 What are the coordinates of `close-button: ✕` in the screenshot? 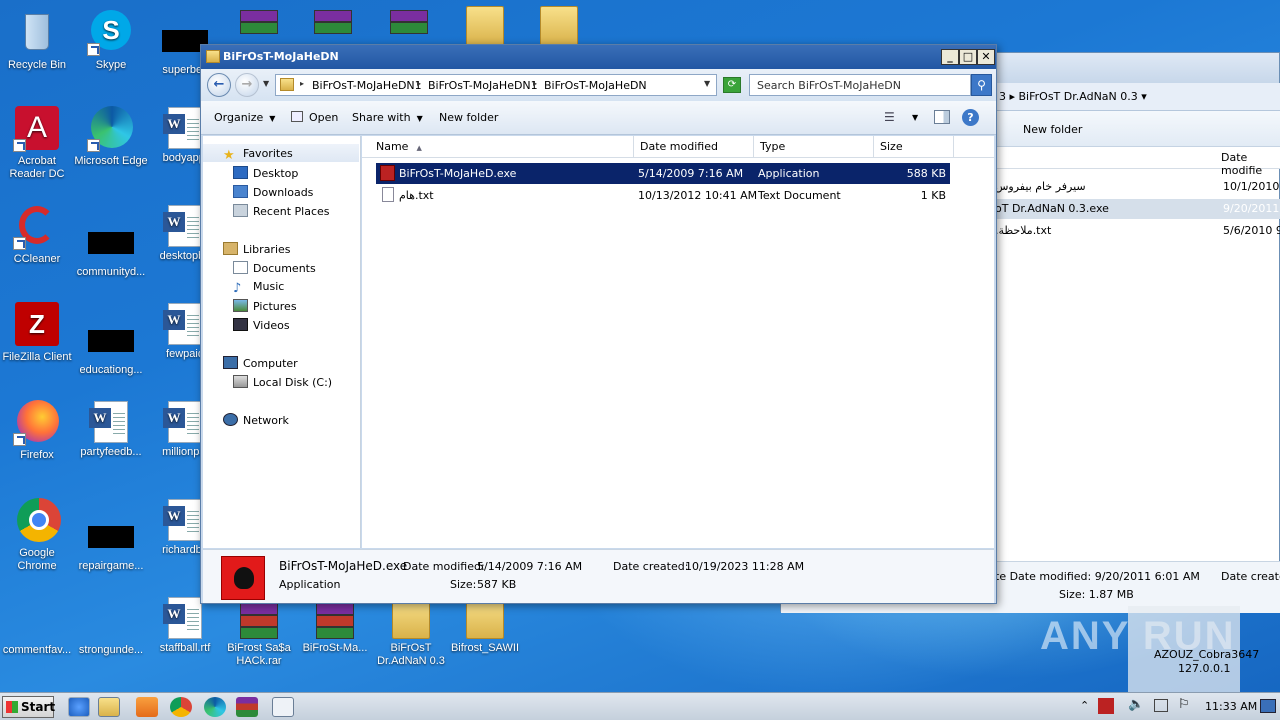 It's located at (986, 57).